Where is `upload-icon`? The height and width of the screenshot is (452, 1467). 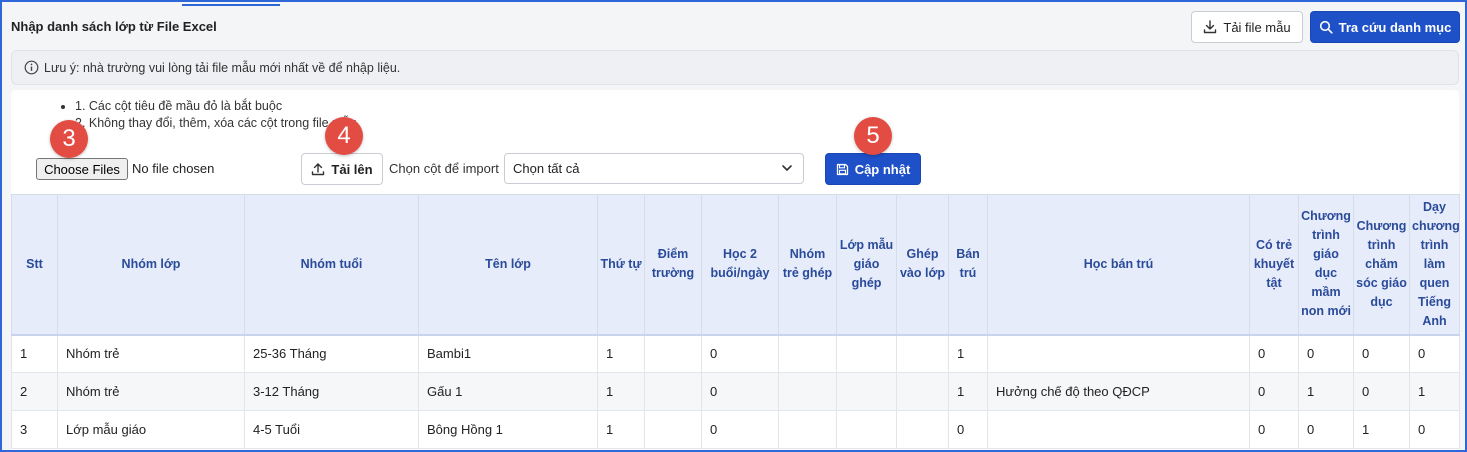
upload-icon is located at coordinates (318, 169).